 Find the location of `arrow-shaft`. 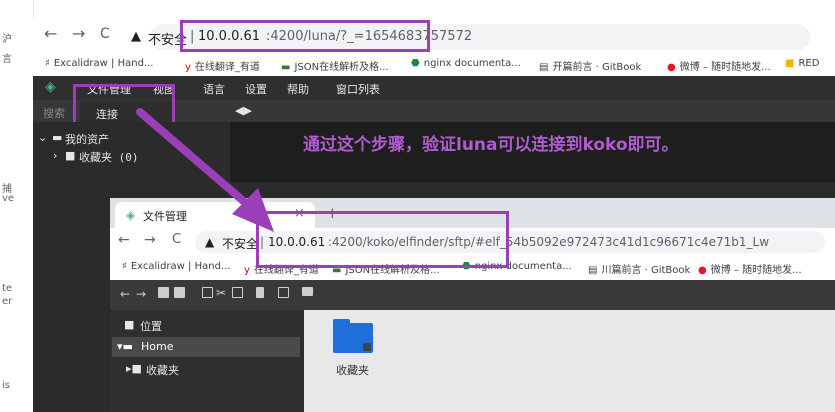

arrow-shaft is located at coordinates (194, 158).